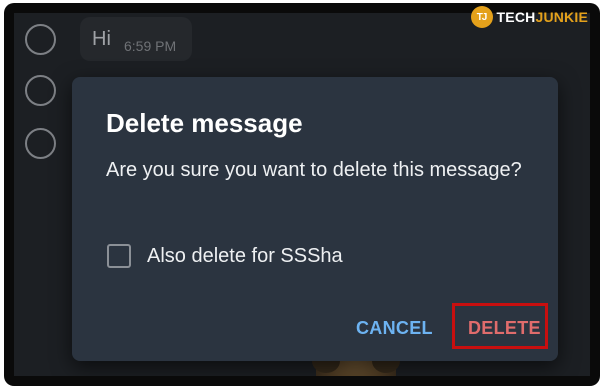 This screenshot has height=389, width=604. What do you see at coordinates (101, 39) in the screenshot?
I see `message-text: Hi` at bounding box center [101, 39].